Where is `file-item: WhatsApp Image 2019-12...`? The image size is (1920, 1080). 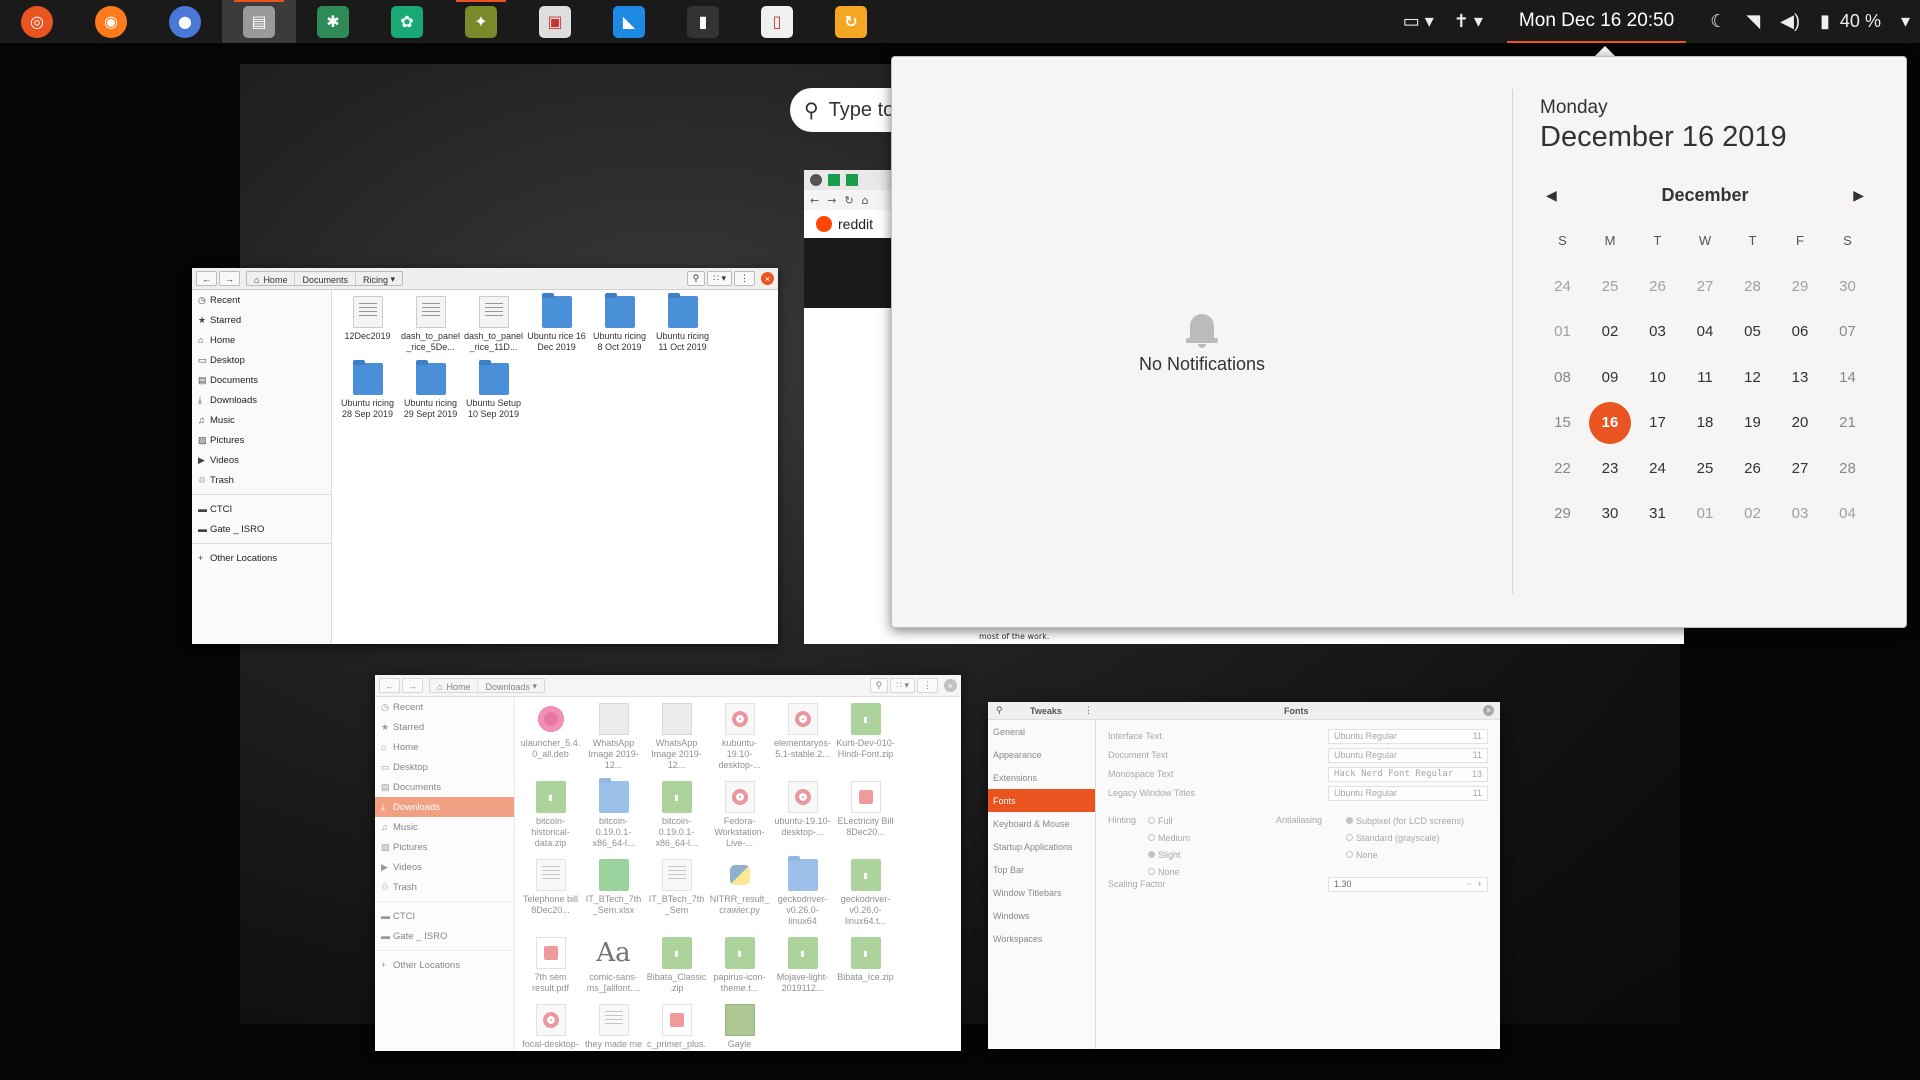 file-item: WhatsApp Image 2019-12... is located at coordinates (676, 737).